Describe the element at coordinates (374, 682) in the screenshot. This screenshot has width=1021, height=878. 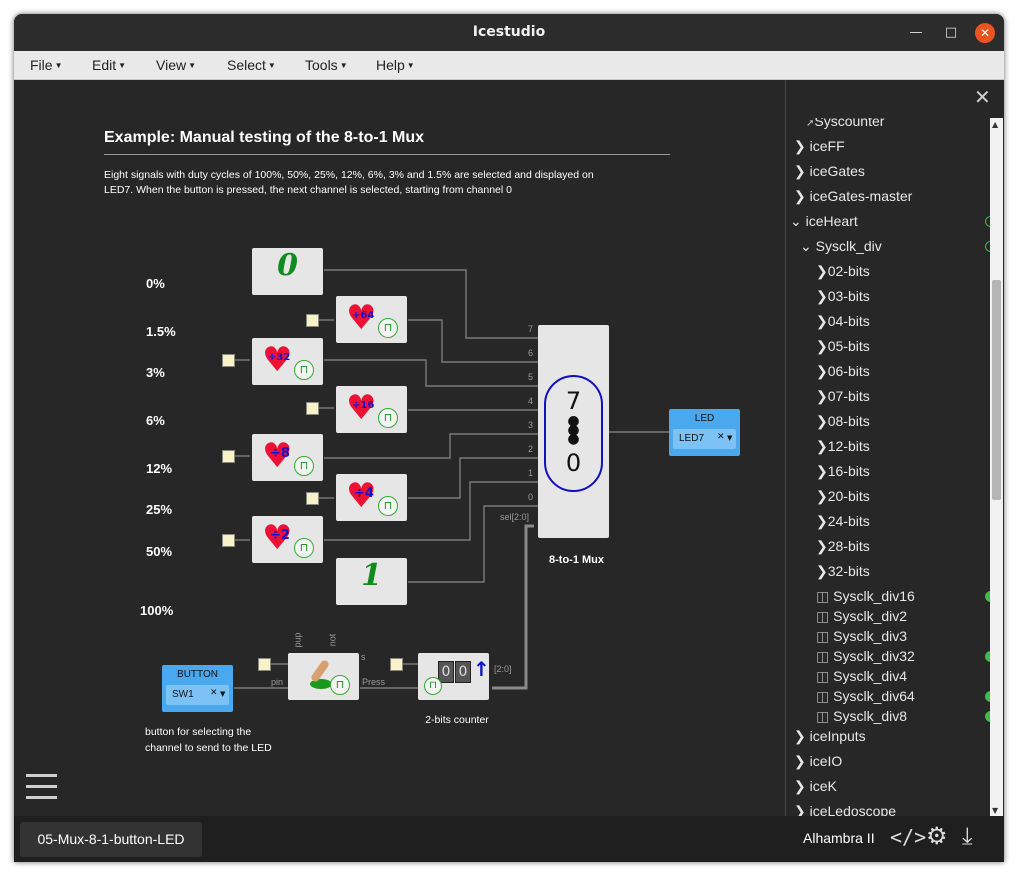
I see `debounce-press-label: Press` at that location.